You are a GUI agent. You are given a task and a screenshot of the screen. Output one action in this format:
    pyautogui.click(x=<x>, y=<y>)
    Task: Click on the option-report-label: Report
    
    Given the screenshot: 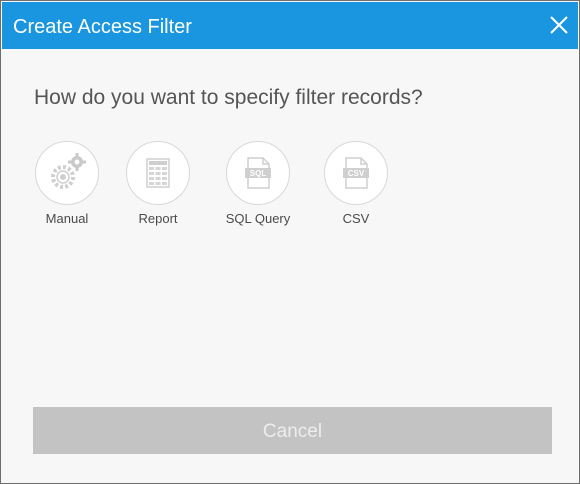 What is the action you would take?
    pyautogui.click(x=158, y=218)
    